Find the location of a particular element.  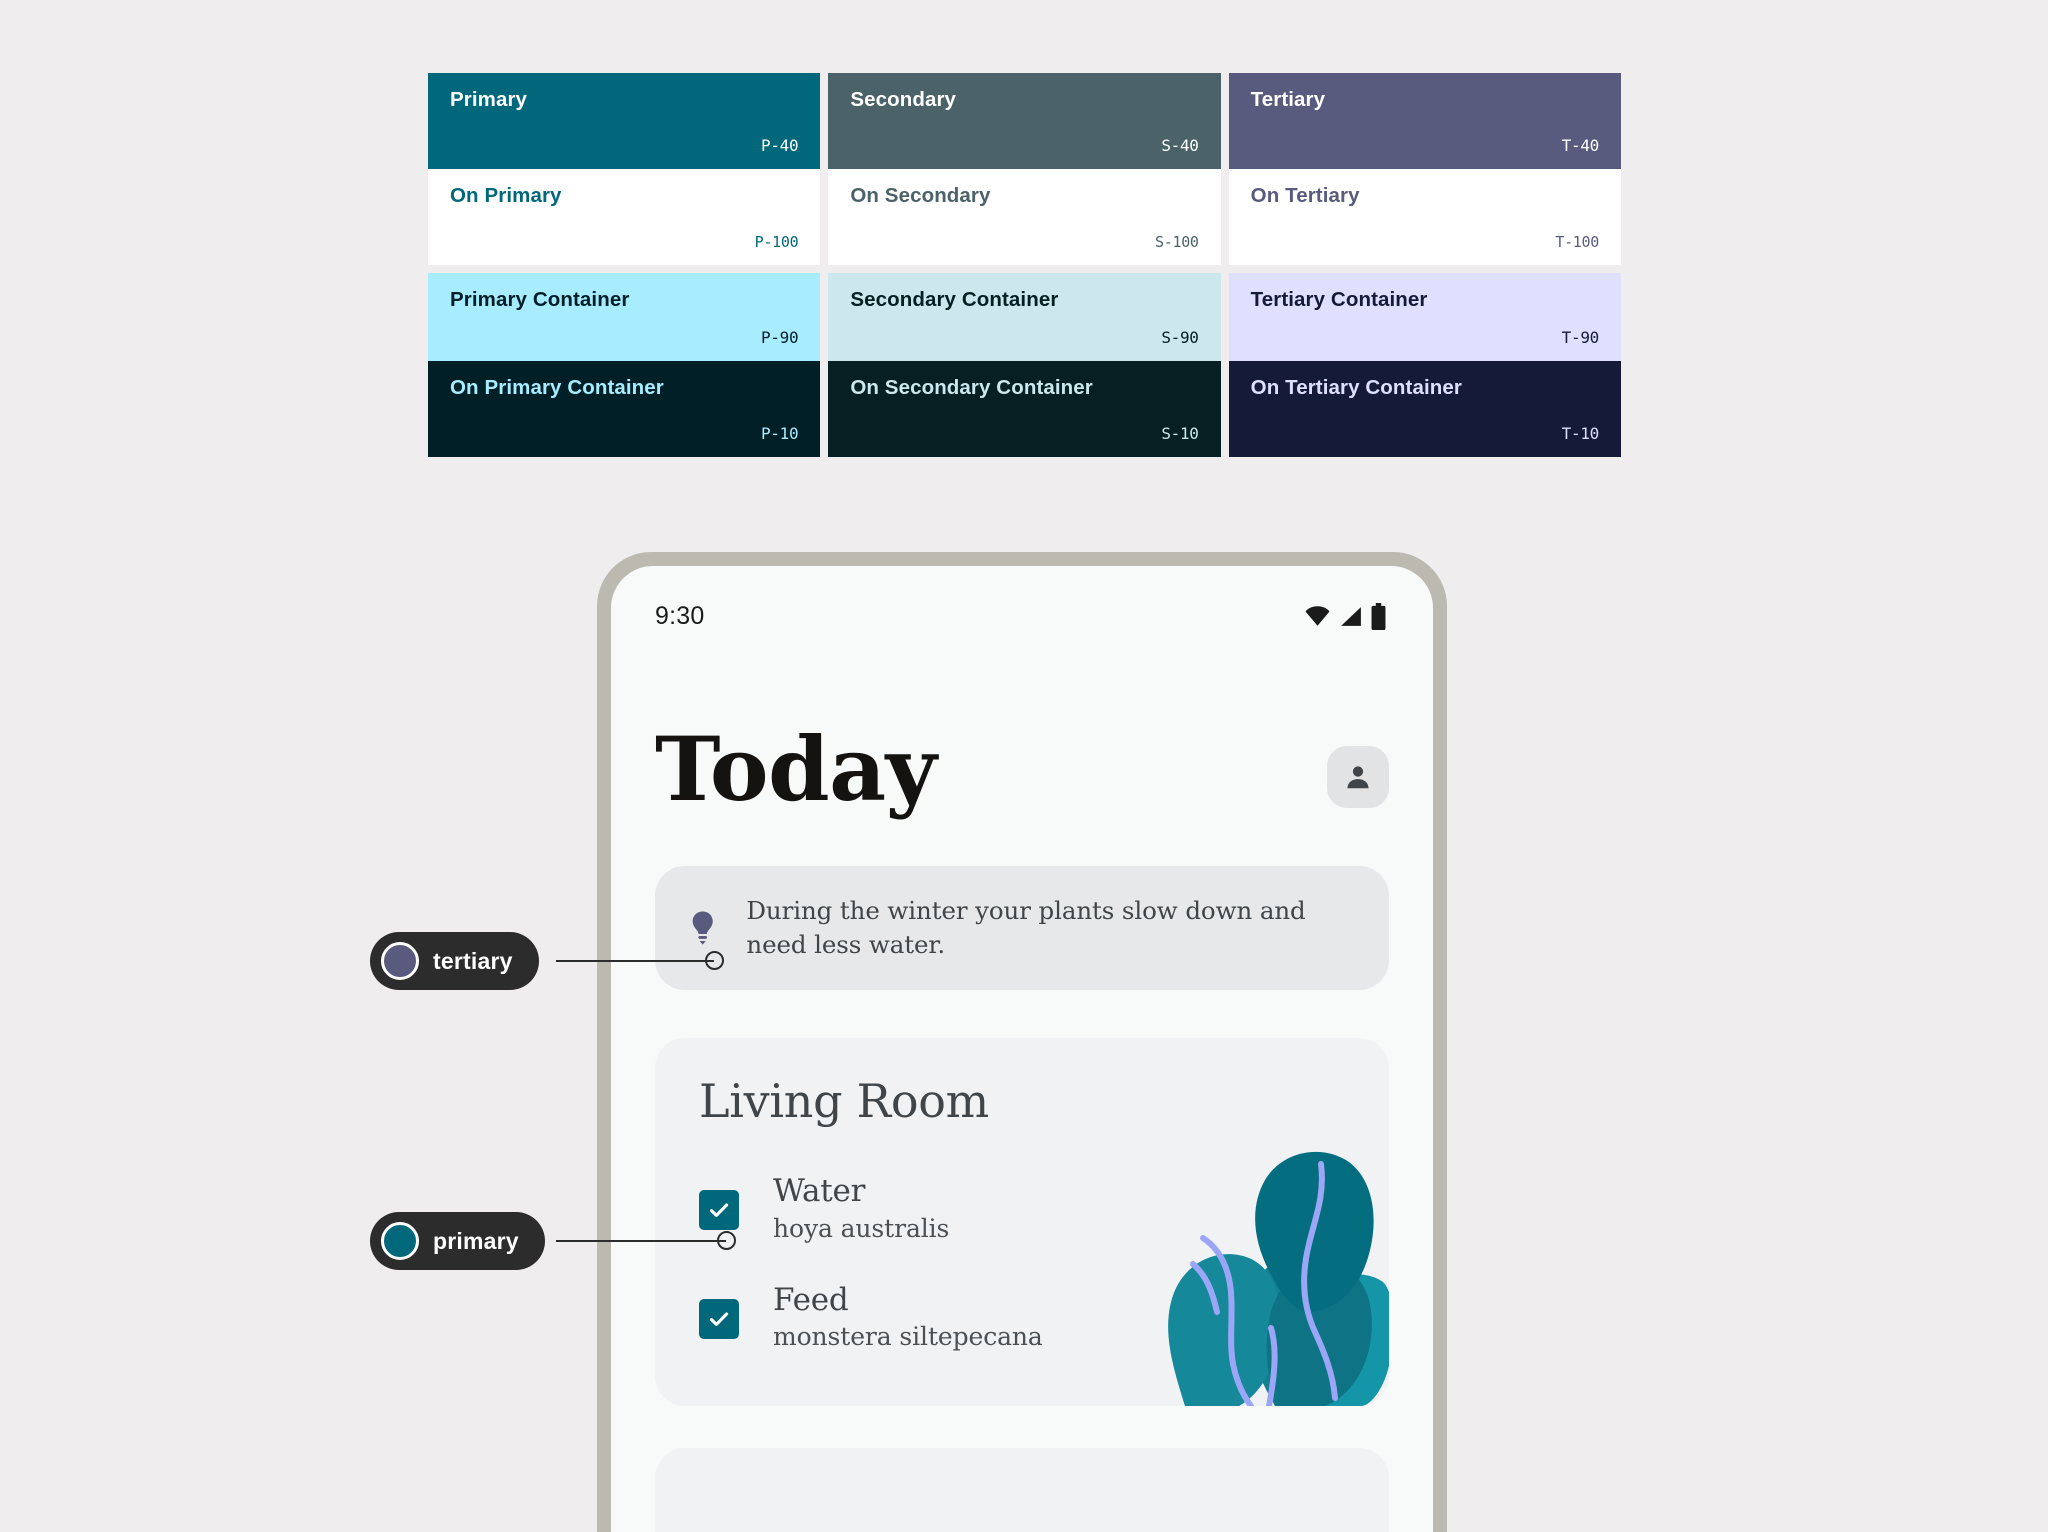

swatch-name: Tertiary Container is located at coordinates (1339, 299).